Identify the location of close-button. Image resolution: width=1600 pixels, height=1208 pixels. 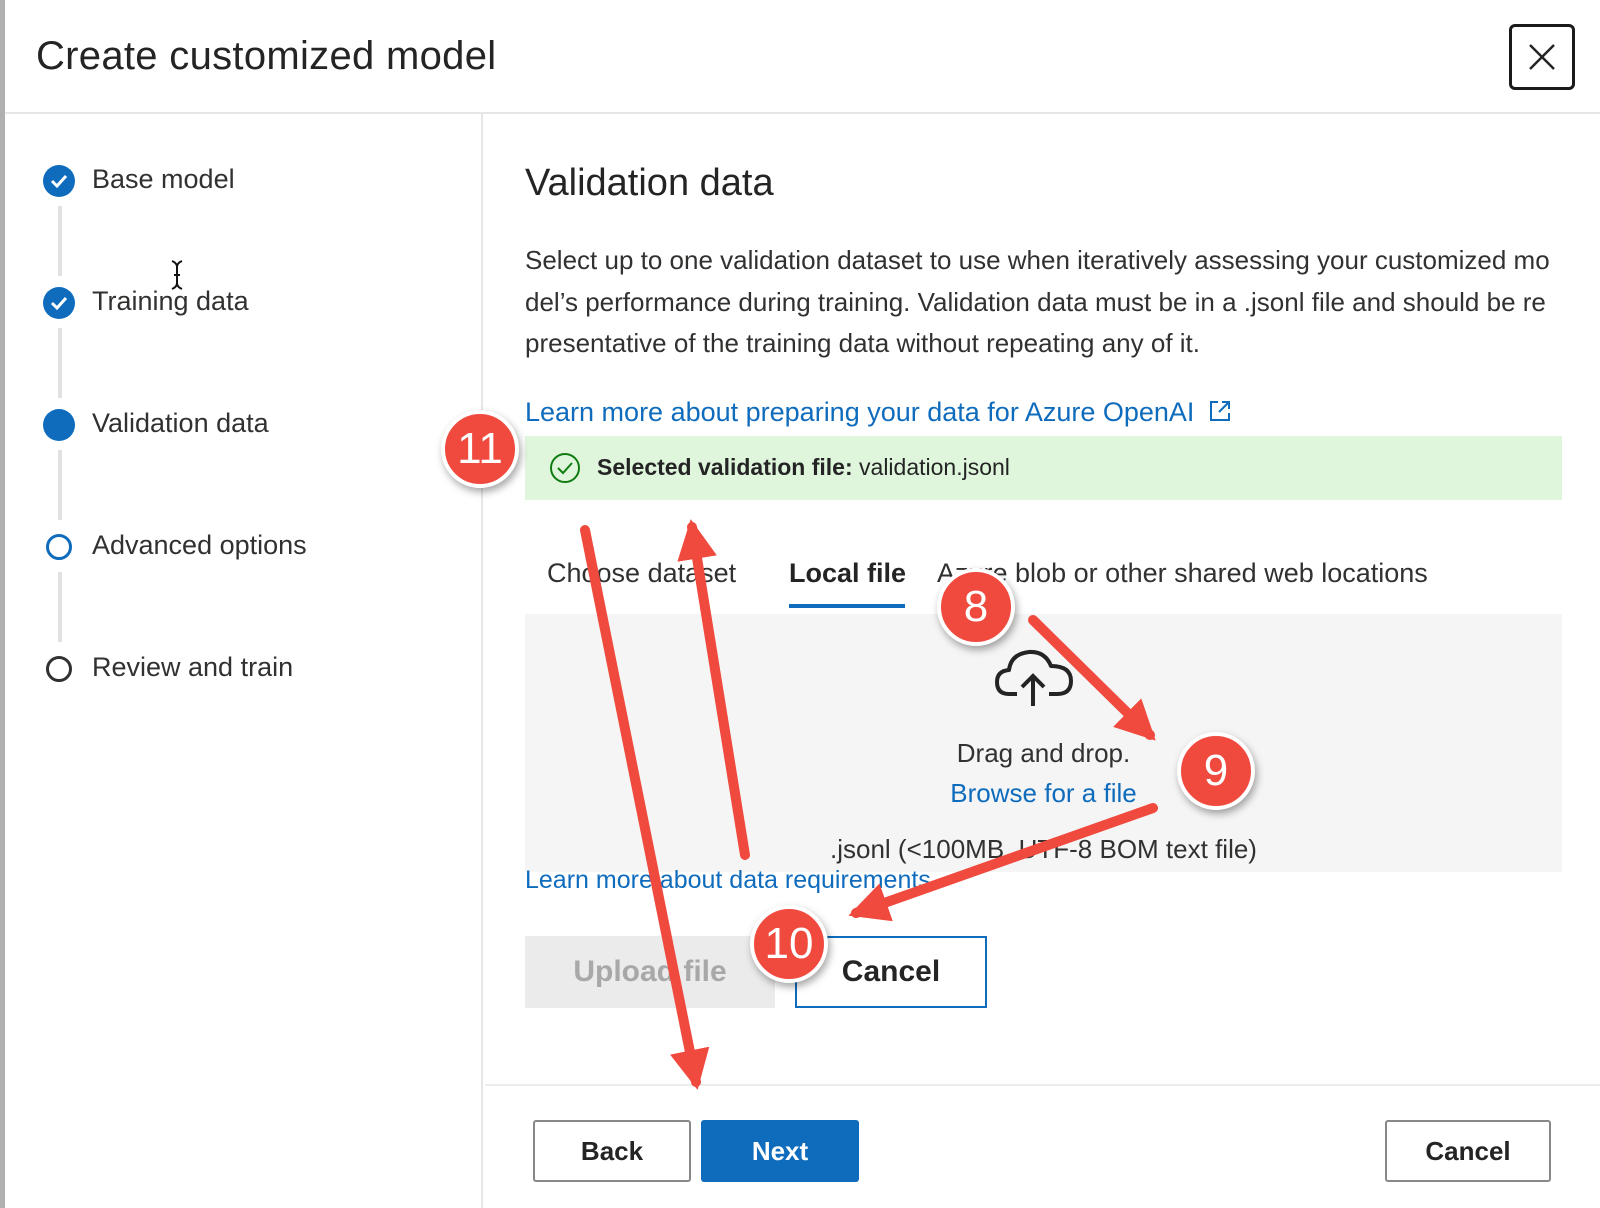
(1542, 57).